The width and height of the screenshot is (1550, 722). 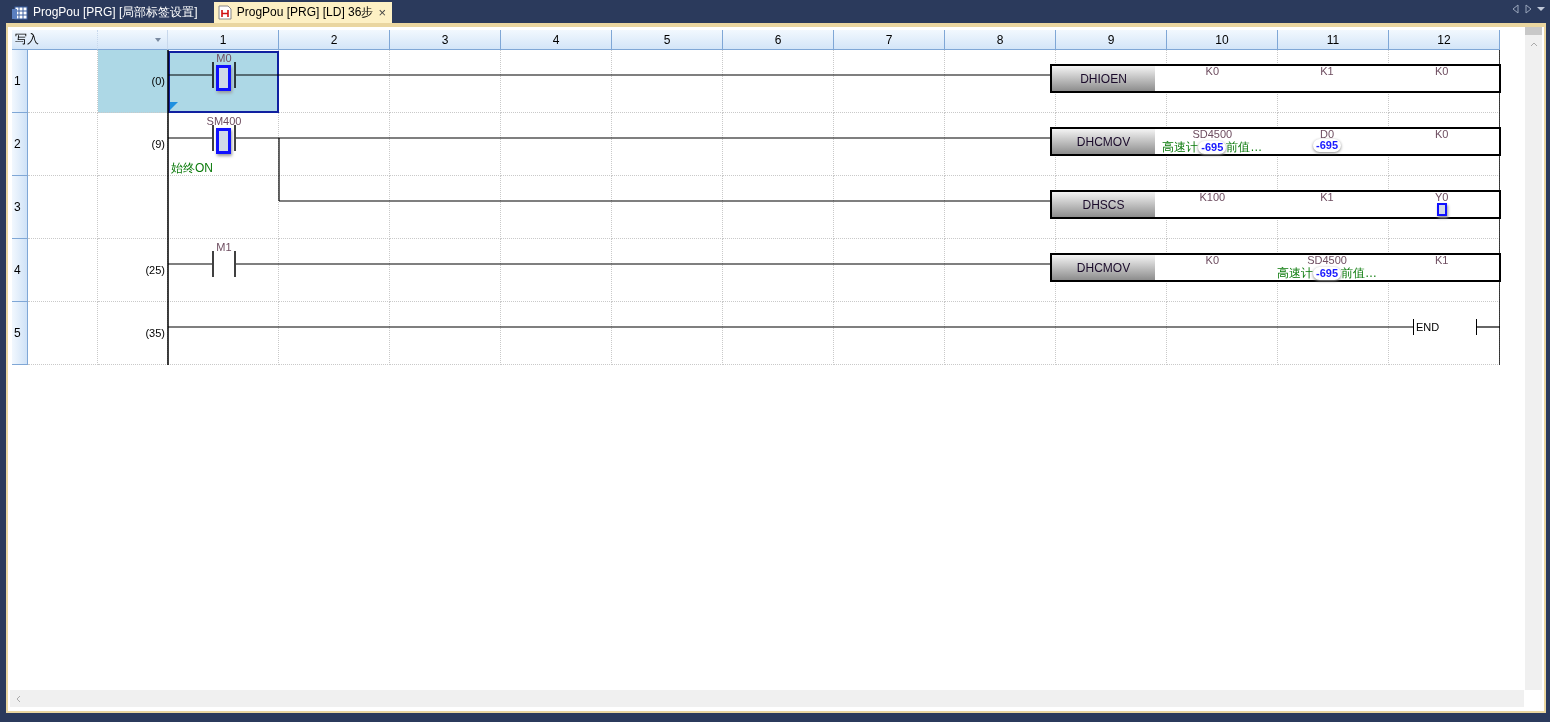 I want to click on device-comment: 始终ON, so click(x=192, y=168).